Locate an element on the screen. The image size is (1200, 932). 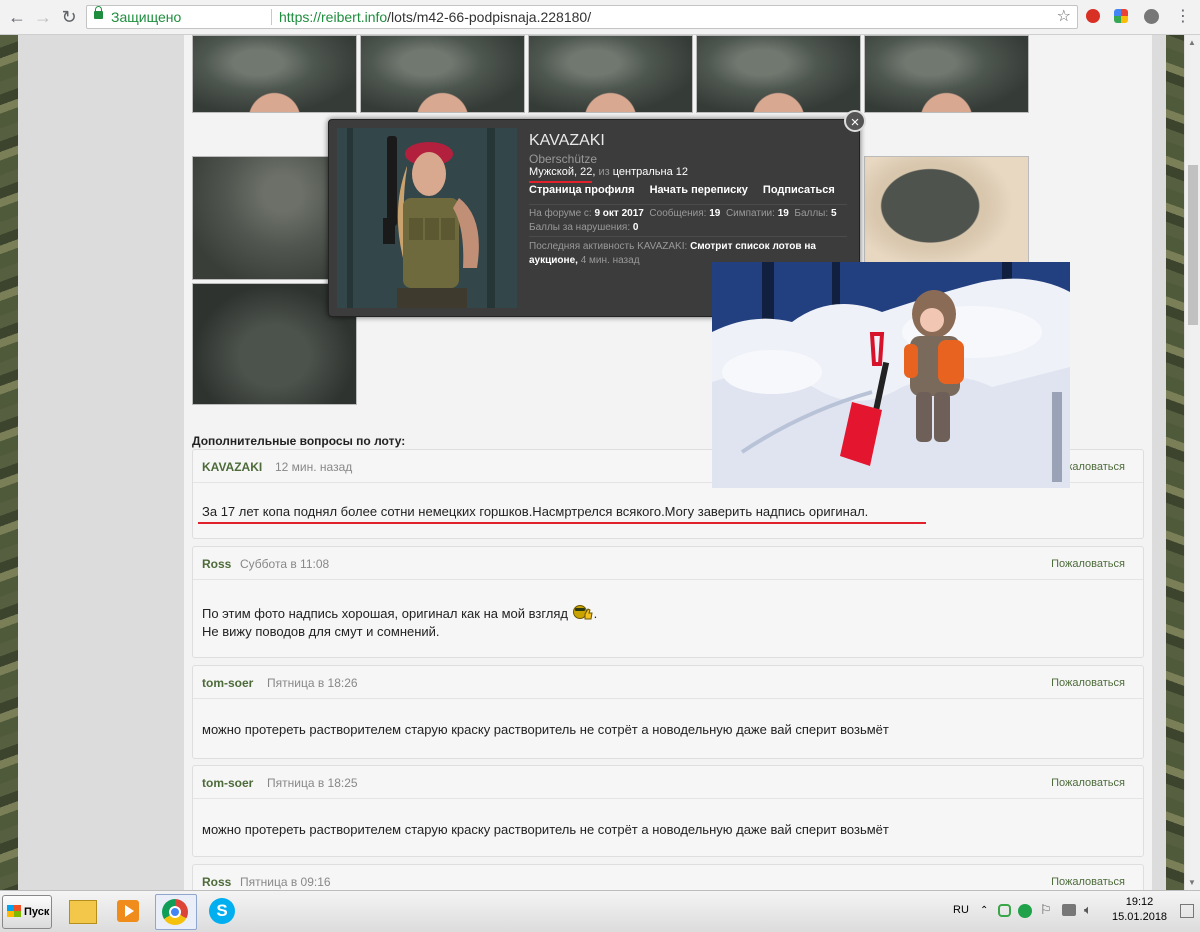
thumbs-up-smiley-icon is located at coordinates (583, 611).